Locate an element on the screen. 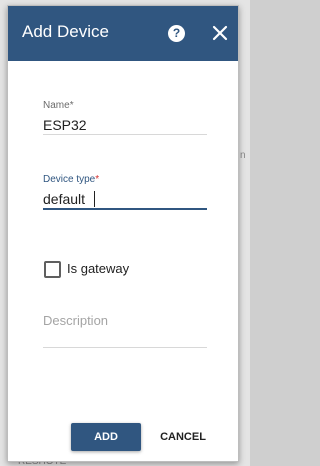 This screenshot has height=466, width=320. name-input: ESP32 is located at coordinates (65, 125).